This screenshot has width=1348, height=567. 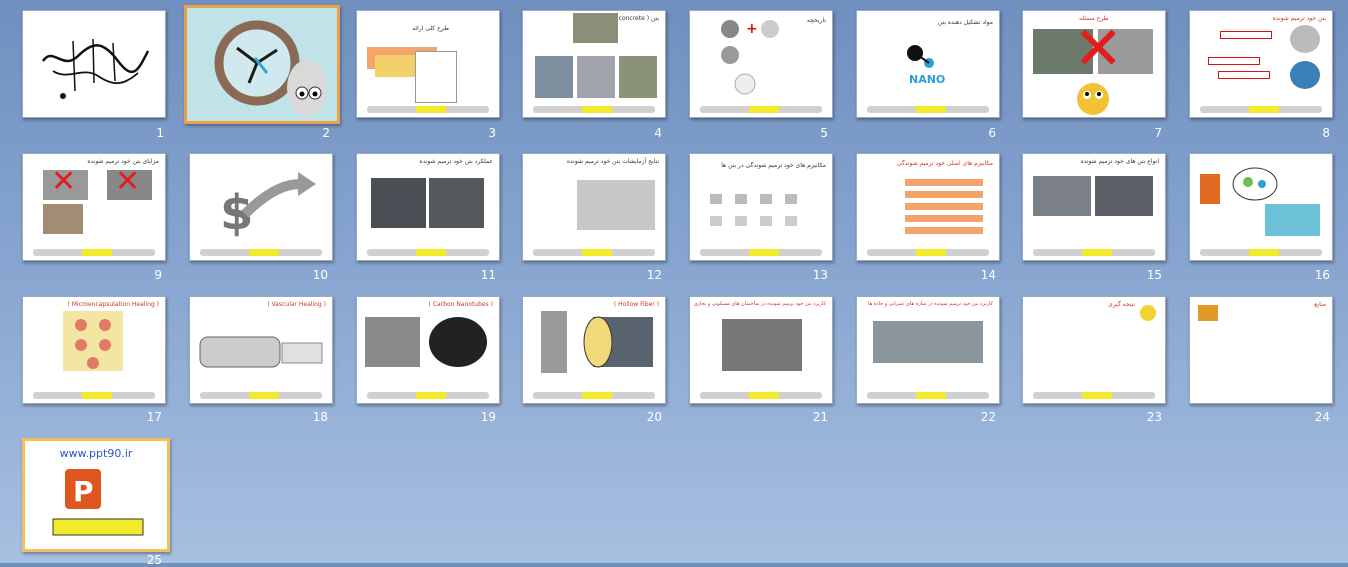 I want to click on slide-title: ( Carbon Nanotubes ), so click(x=460, y=304).